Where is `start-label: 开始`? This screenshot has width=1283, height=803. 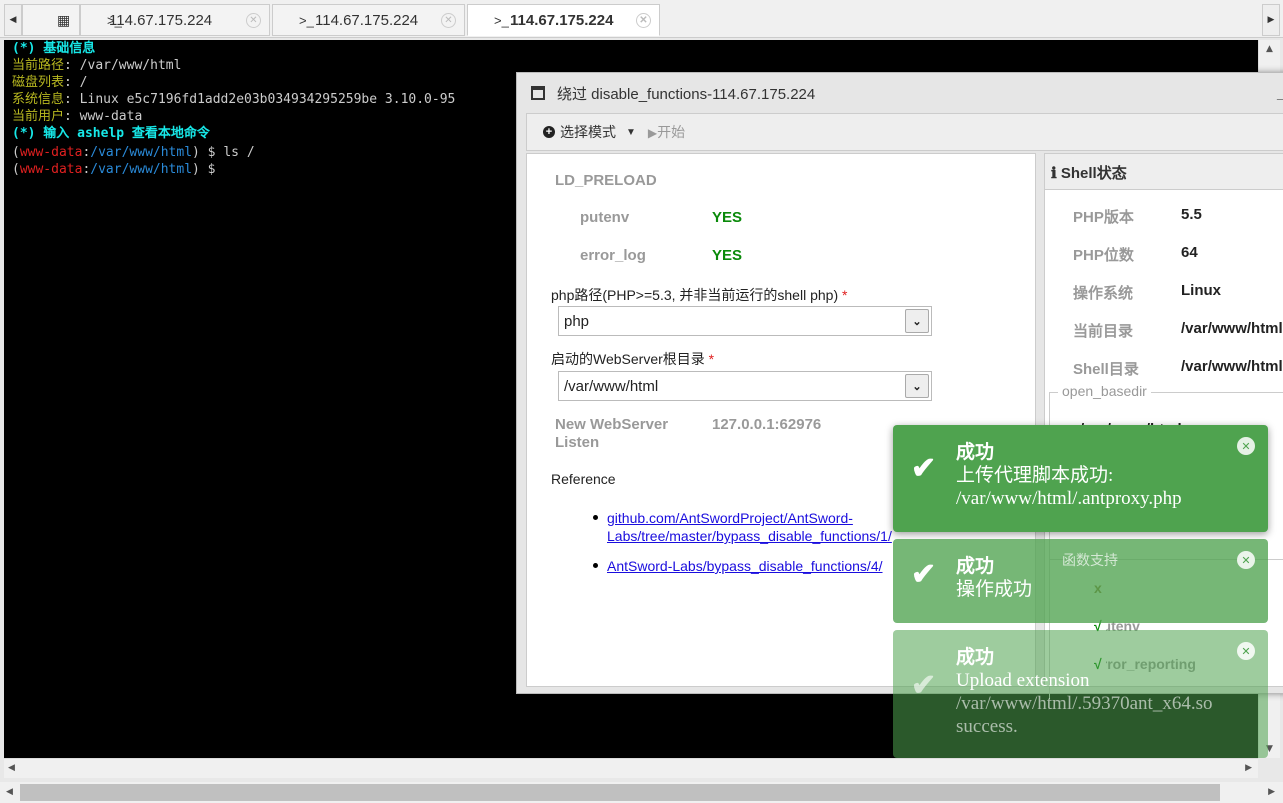
start-label: 开始 is located at coordinates (671, 132).